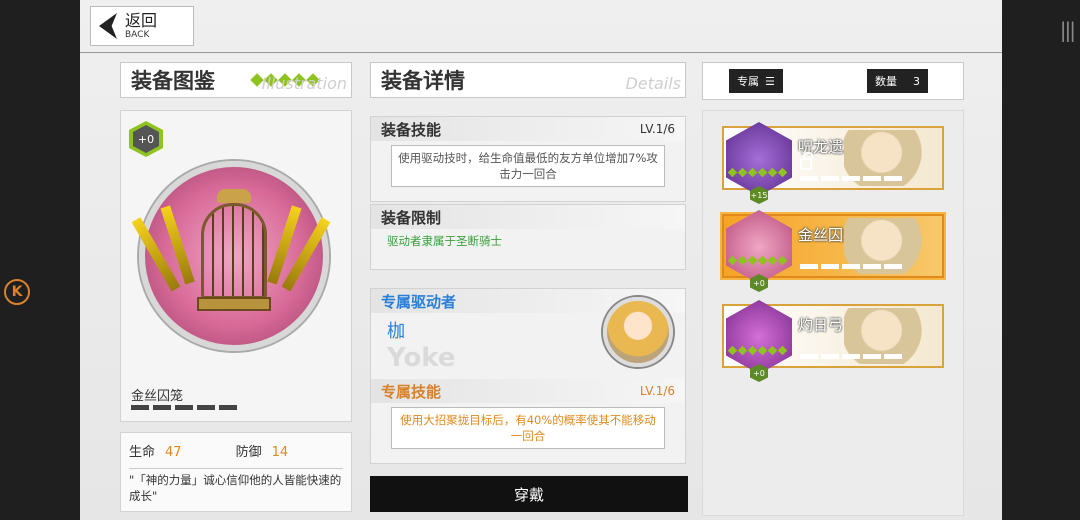 The height and width of the screenshot is (520, 1080). I want to click on back-button: 返回 BACK, so click(142, 26).